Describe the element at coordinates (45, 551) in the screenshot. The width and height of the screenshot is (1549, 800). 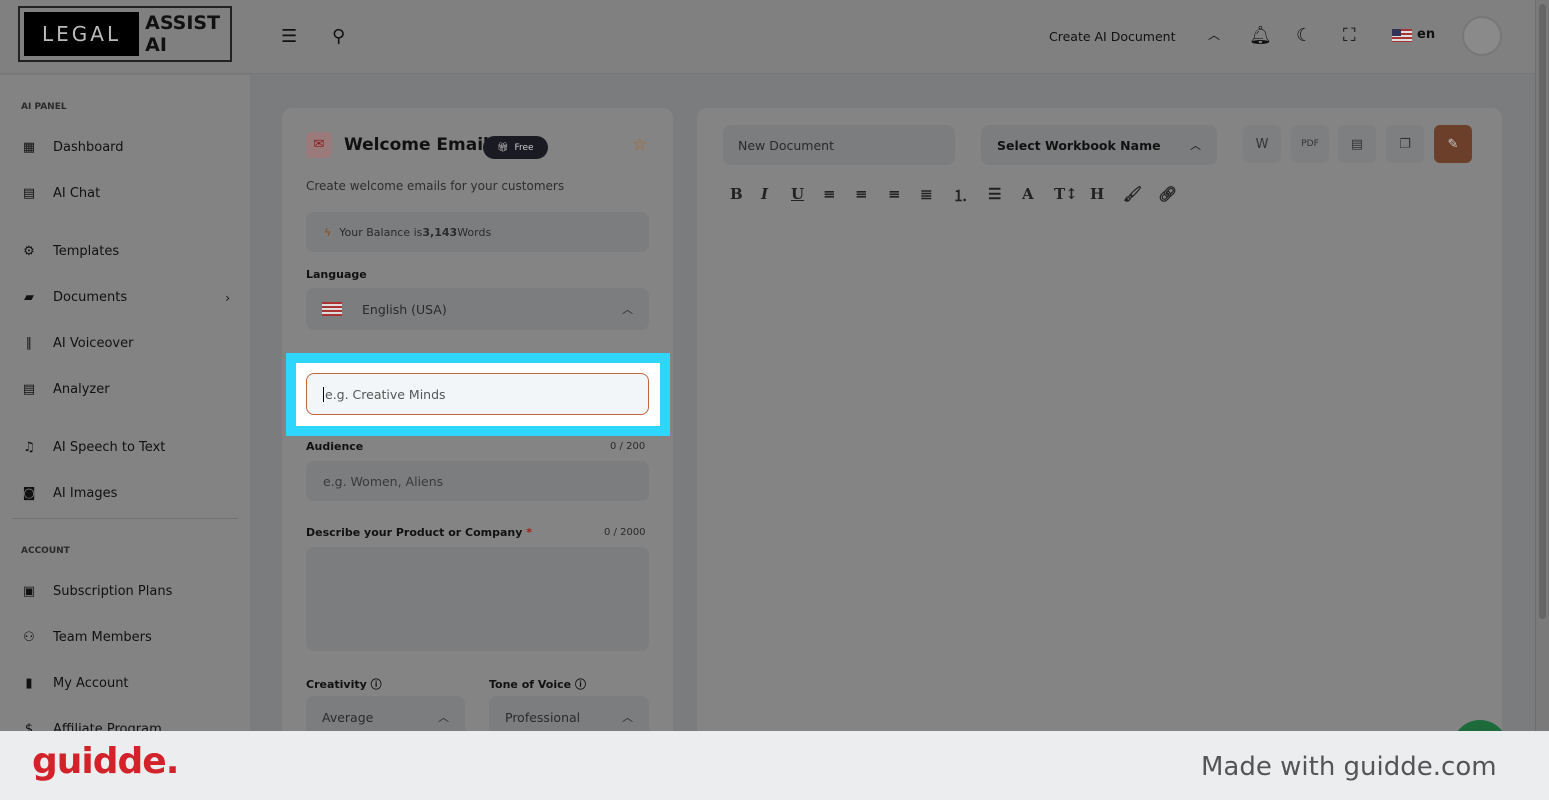
I see `section-account: ACCOUNT` at that location.